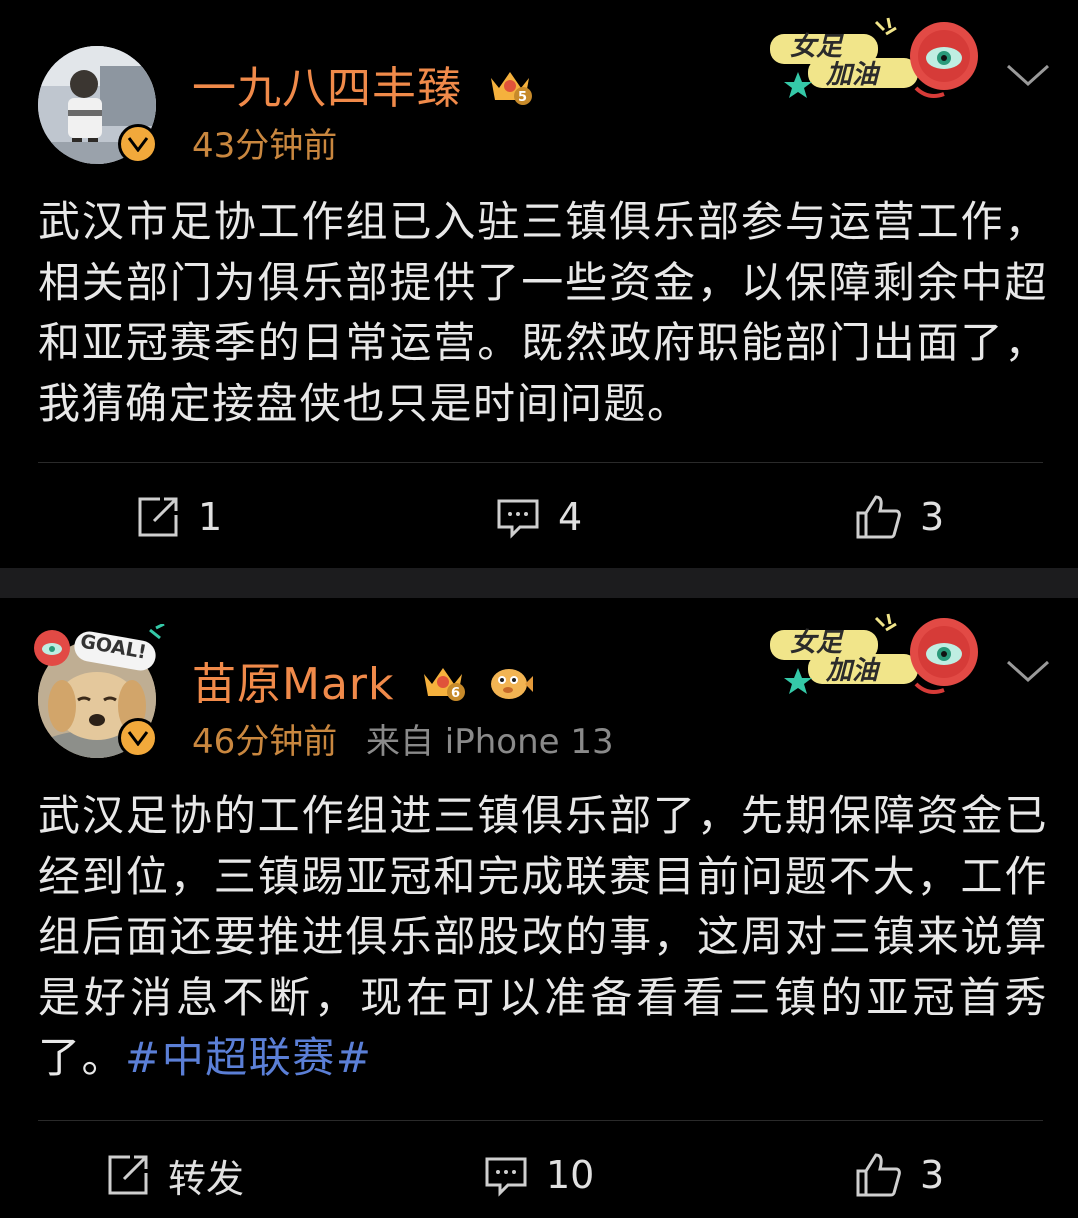 This screenshot has width=1078, height=1218. I want to click on post-separator, so click(539, 583).